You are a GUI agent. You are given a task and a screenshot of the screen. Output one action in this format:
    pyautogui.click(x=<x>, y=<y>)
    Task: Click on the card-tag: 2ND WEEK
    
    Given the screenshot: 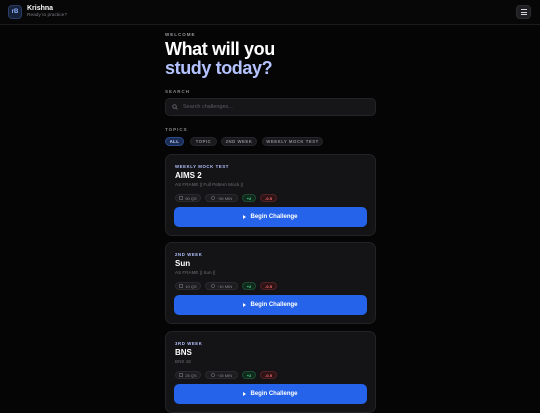 What is the action you would take?
    pyautogui.click(x=189, y=254)
    